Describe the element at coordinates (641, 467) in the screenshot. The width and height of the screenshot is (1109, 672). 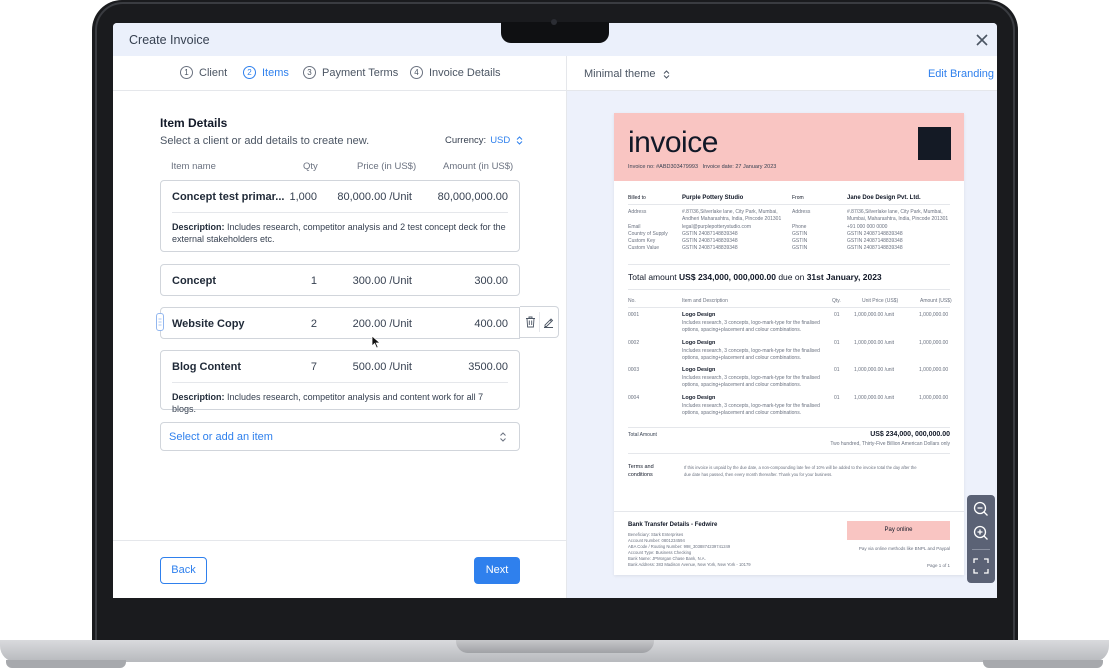
I see `terms-label: Terms and` at that location.